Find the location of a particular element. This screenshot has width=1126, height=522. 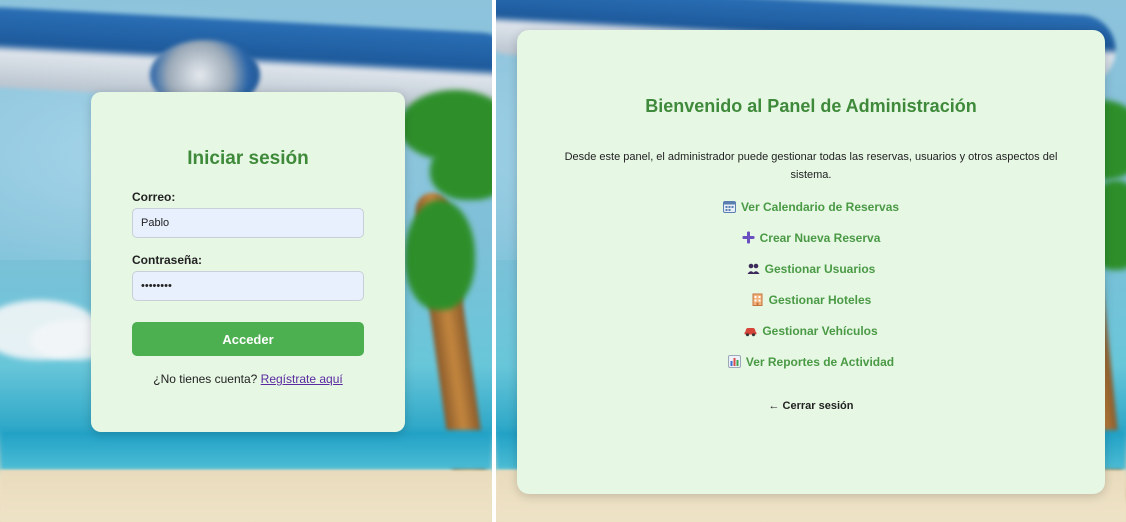

sand is located at coordinates (246, 496).